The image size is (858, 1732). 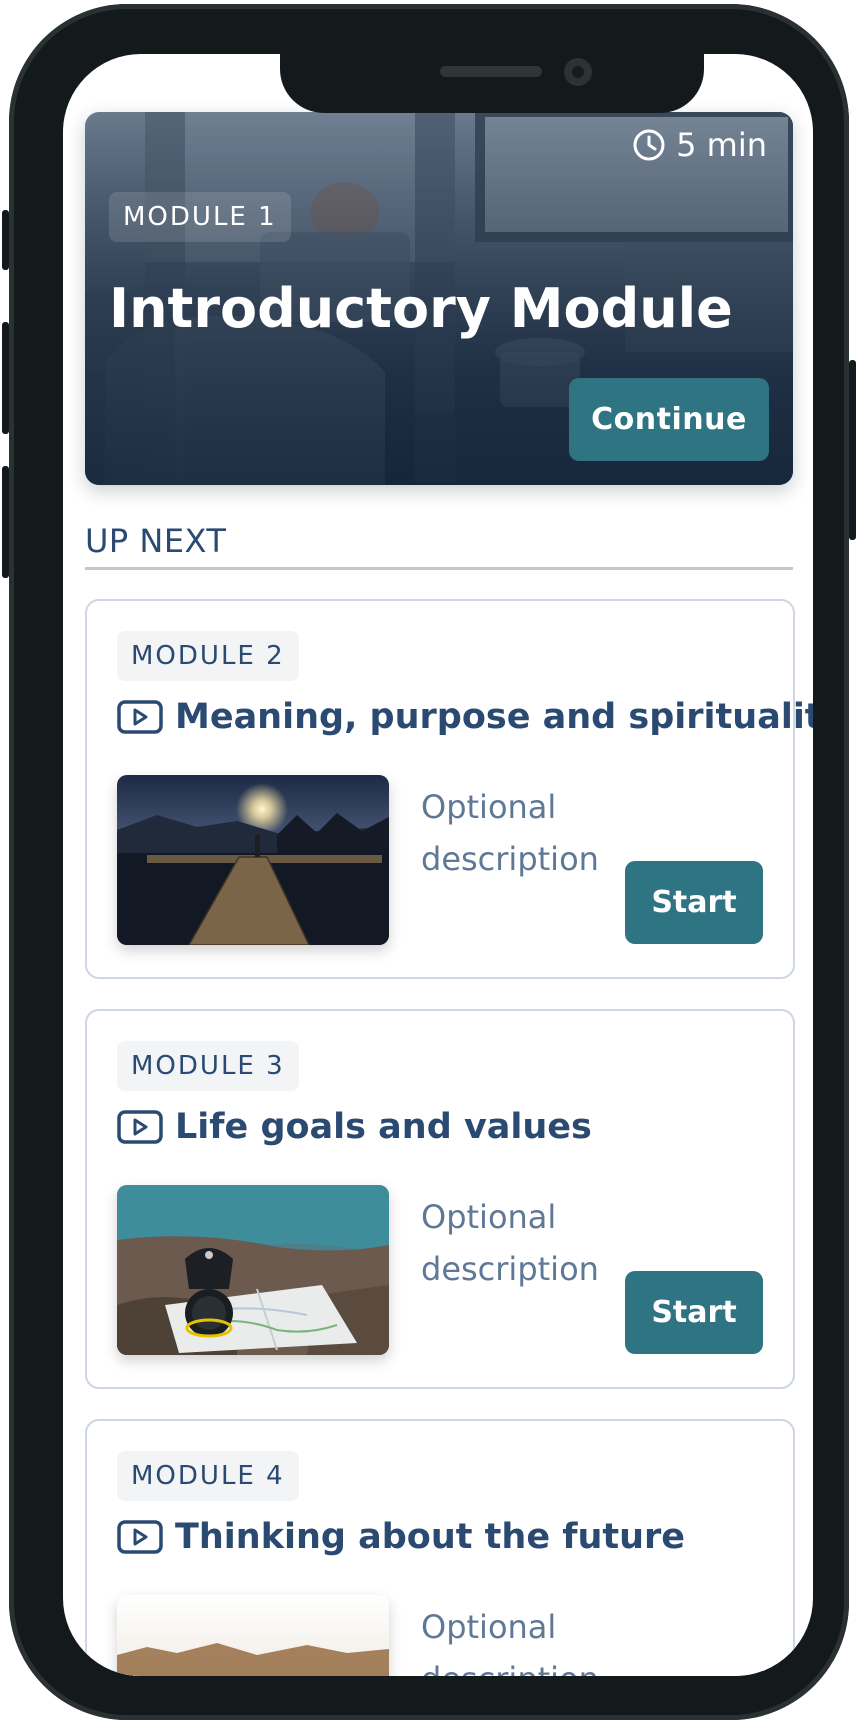 What do you see at coordinates (208, 1476) in the screenshot?
I see `module-badge: MODULE 4` at bounding box center [208, 1476].